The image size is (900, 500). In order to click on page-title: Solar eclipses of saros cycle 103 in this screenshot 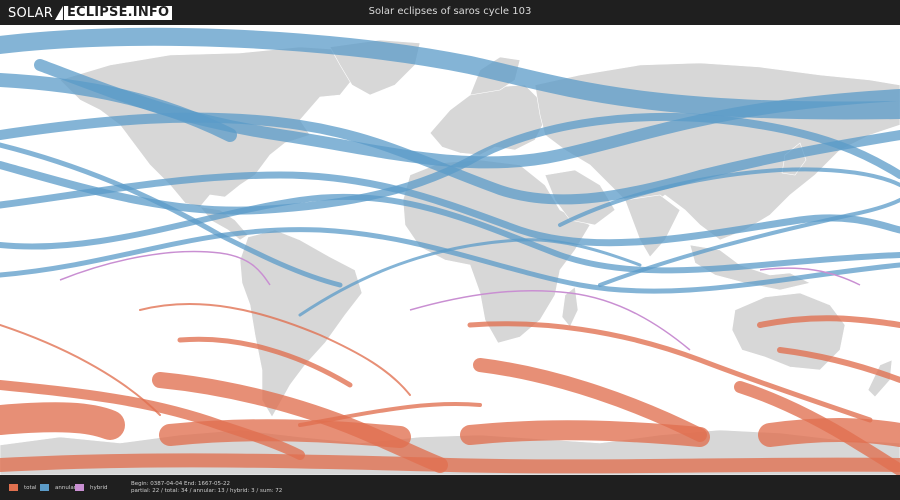, I will do `click(450, 11)`.